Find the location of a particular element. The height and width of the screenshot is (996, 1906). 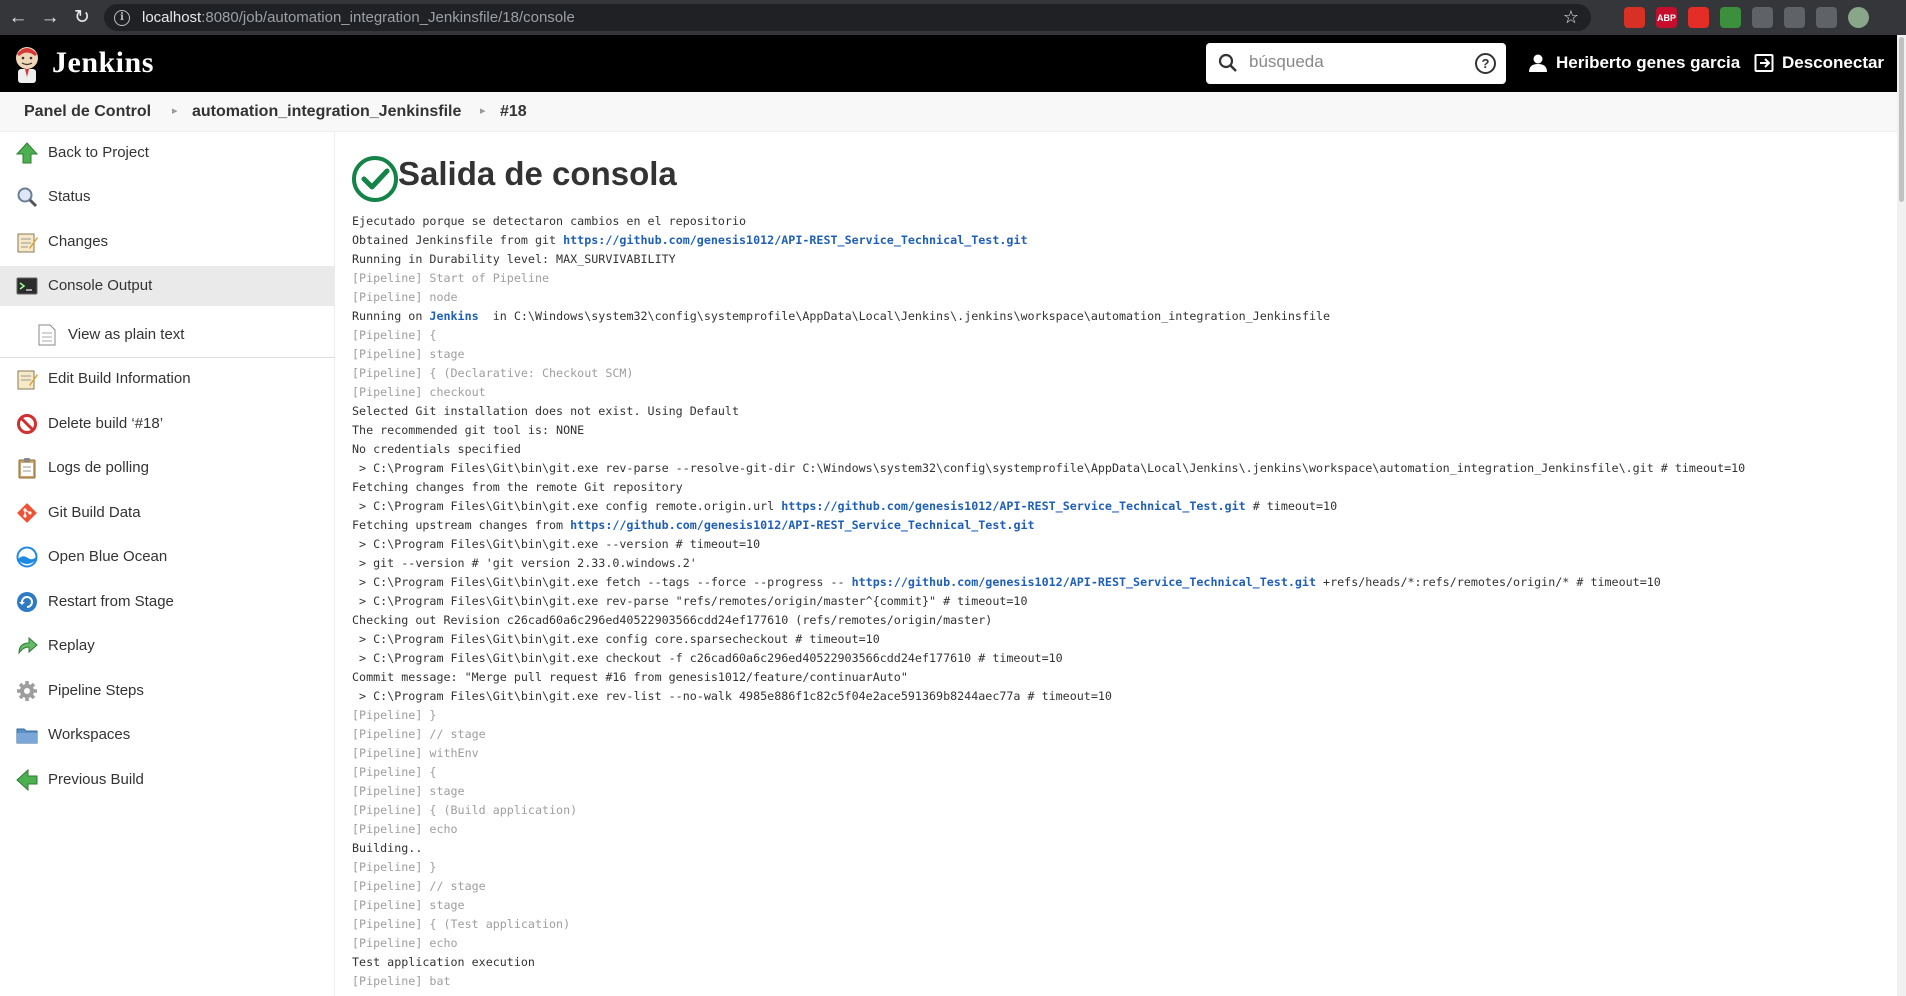

forward-arrow-icon: → is located at coordinates (50, 18).